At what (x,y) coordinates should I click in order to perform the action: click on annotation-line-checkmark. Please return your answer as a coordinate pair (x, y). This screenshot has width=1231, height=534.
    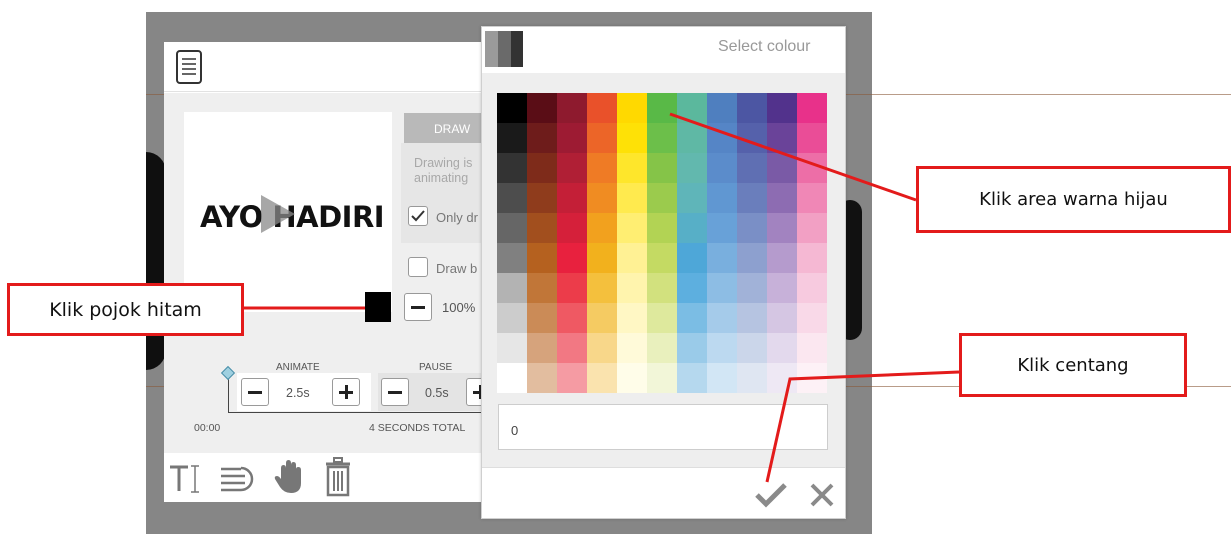
    Looking at the image, I should click on (862, 426).